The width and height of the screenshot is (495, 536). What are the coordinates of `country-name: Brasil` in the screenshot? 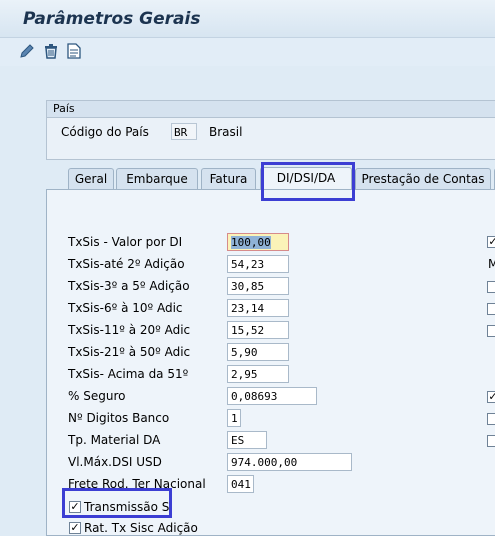 It's located at (226, 132).